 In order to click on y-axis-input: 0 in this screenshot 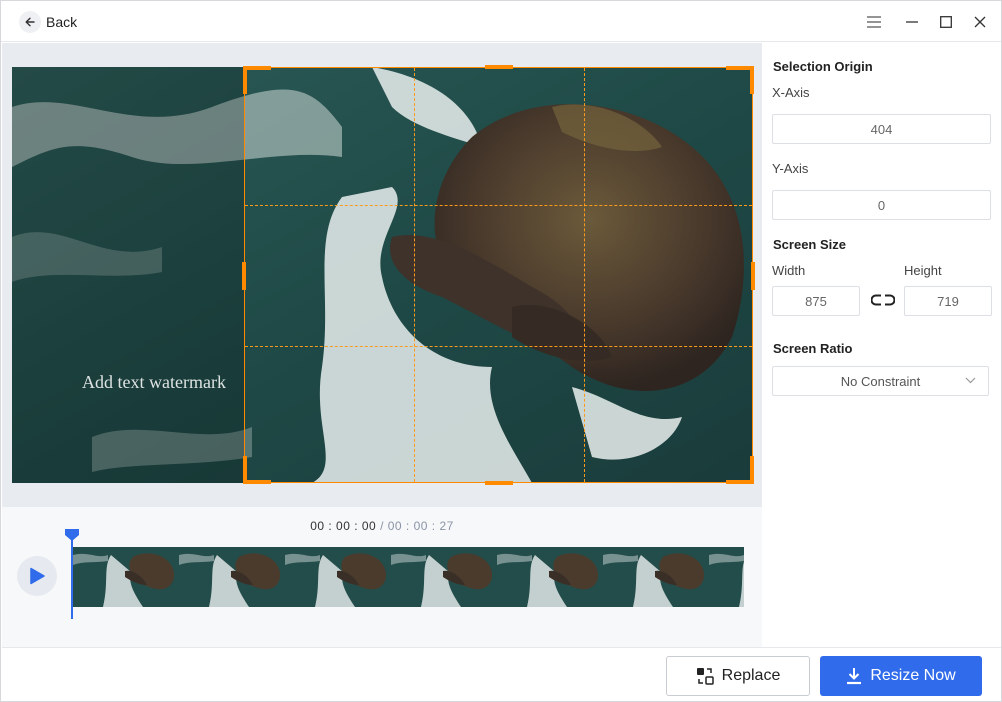, I will do `click(881, 205)`.